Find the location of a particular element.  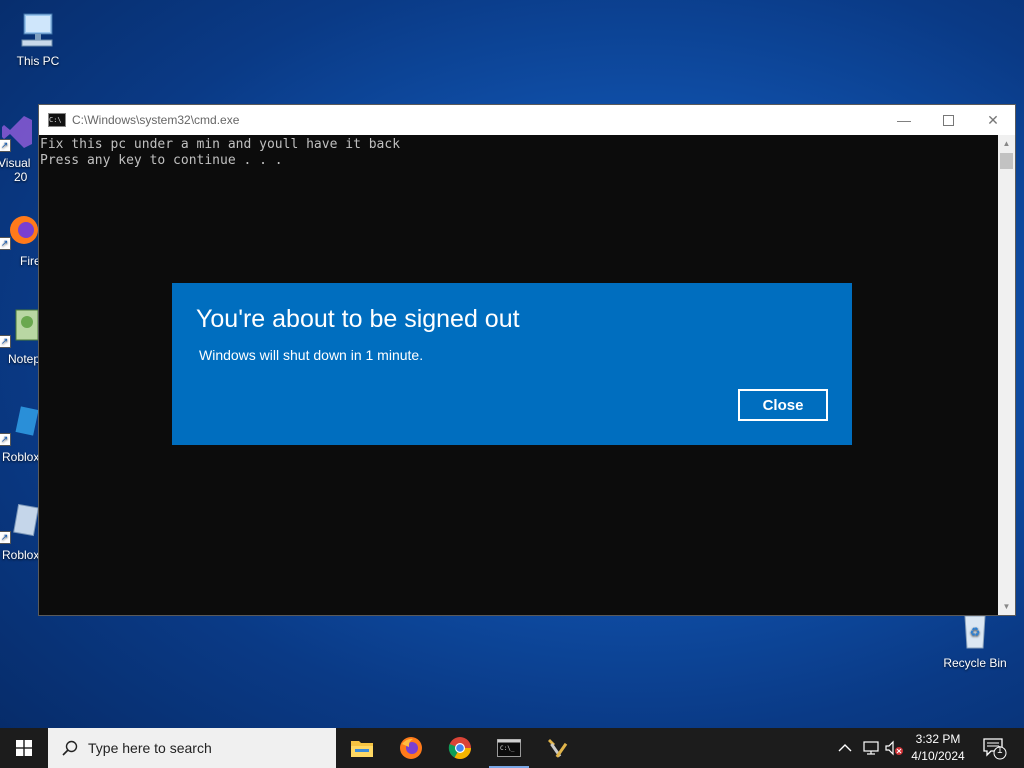

cmd-icon: C:\_ is located at coordinates (509, 748).